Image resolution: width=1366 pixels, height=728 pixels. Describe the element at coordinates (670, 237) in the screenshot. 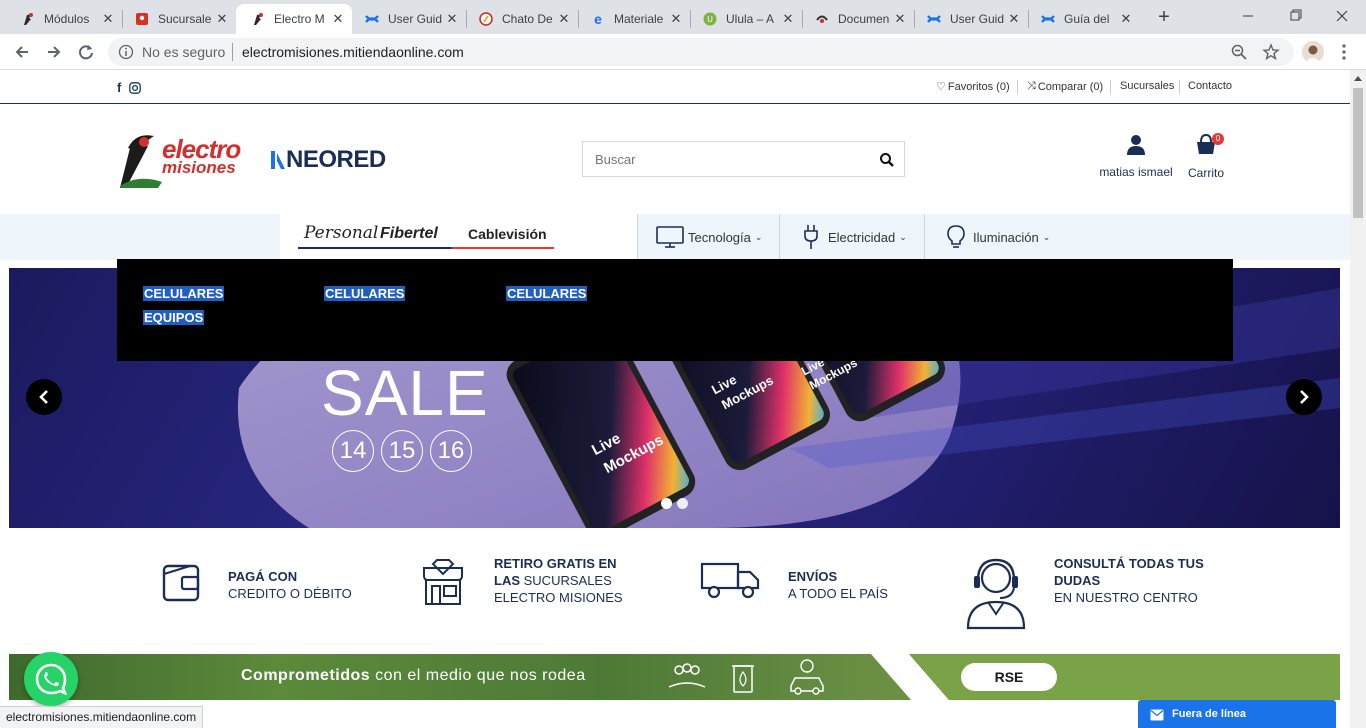

I see `monitor-icon` at that location.